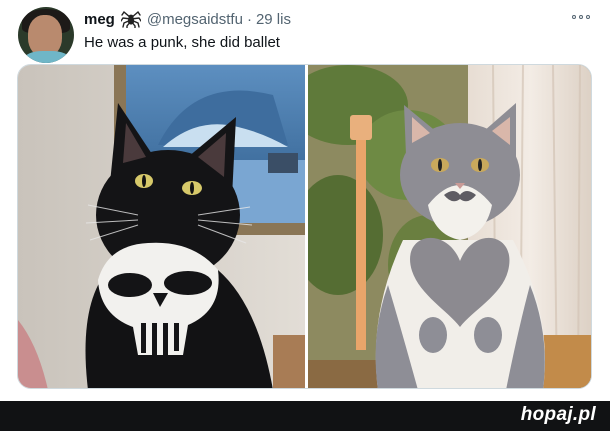  I want to click on brand-name: hopaj, so click(546, 414).